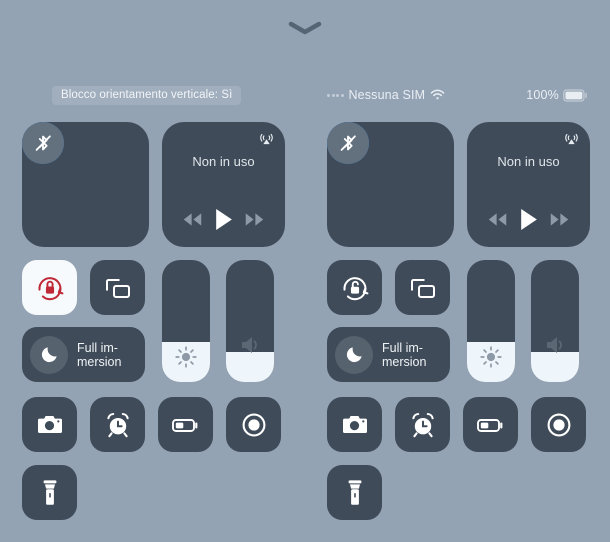 Image resolution: width=610 pixels, height=542 pixels. I want to click on carrier-label: Nessuna SIM, so click(387, 95).